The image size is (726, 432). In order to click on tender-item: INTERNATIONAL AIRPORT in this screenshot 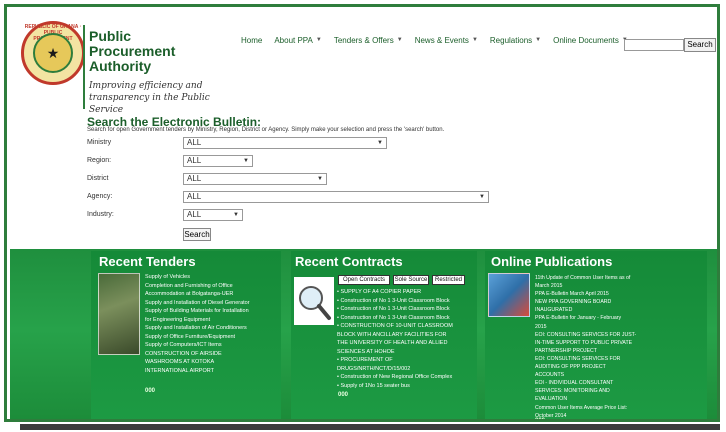, I will do `click(197, 371)`.